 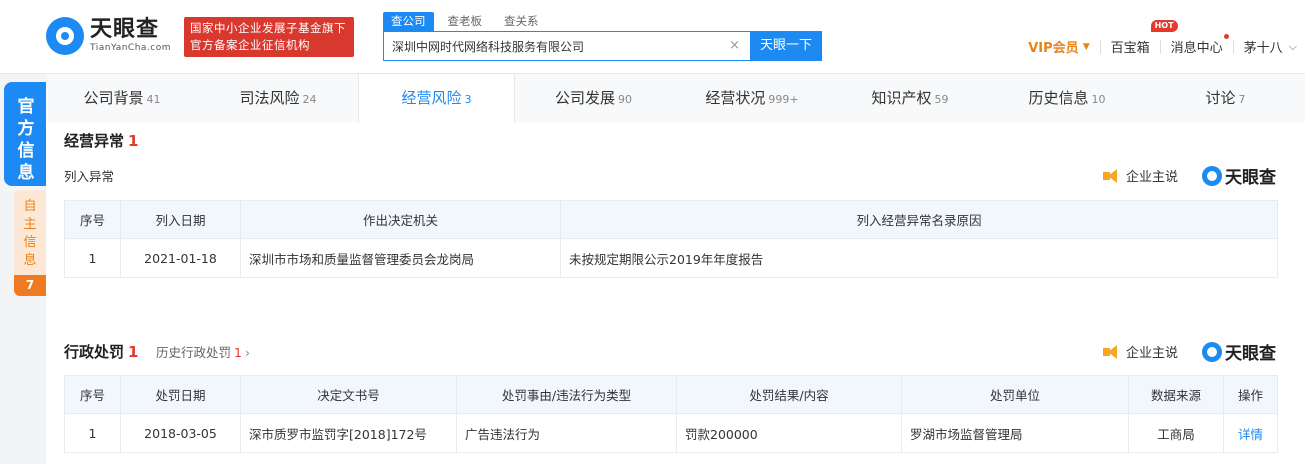 What do you see at coordinates (1015, 433) in the screenshot?
I see `cell-penalty-unit: 罗湖市场监督管理局` at bounding box center [1015, 433].